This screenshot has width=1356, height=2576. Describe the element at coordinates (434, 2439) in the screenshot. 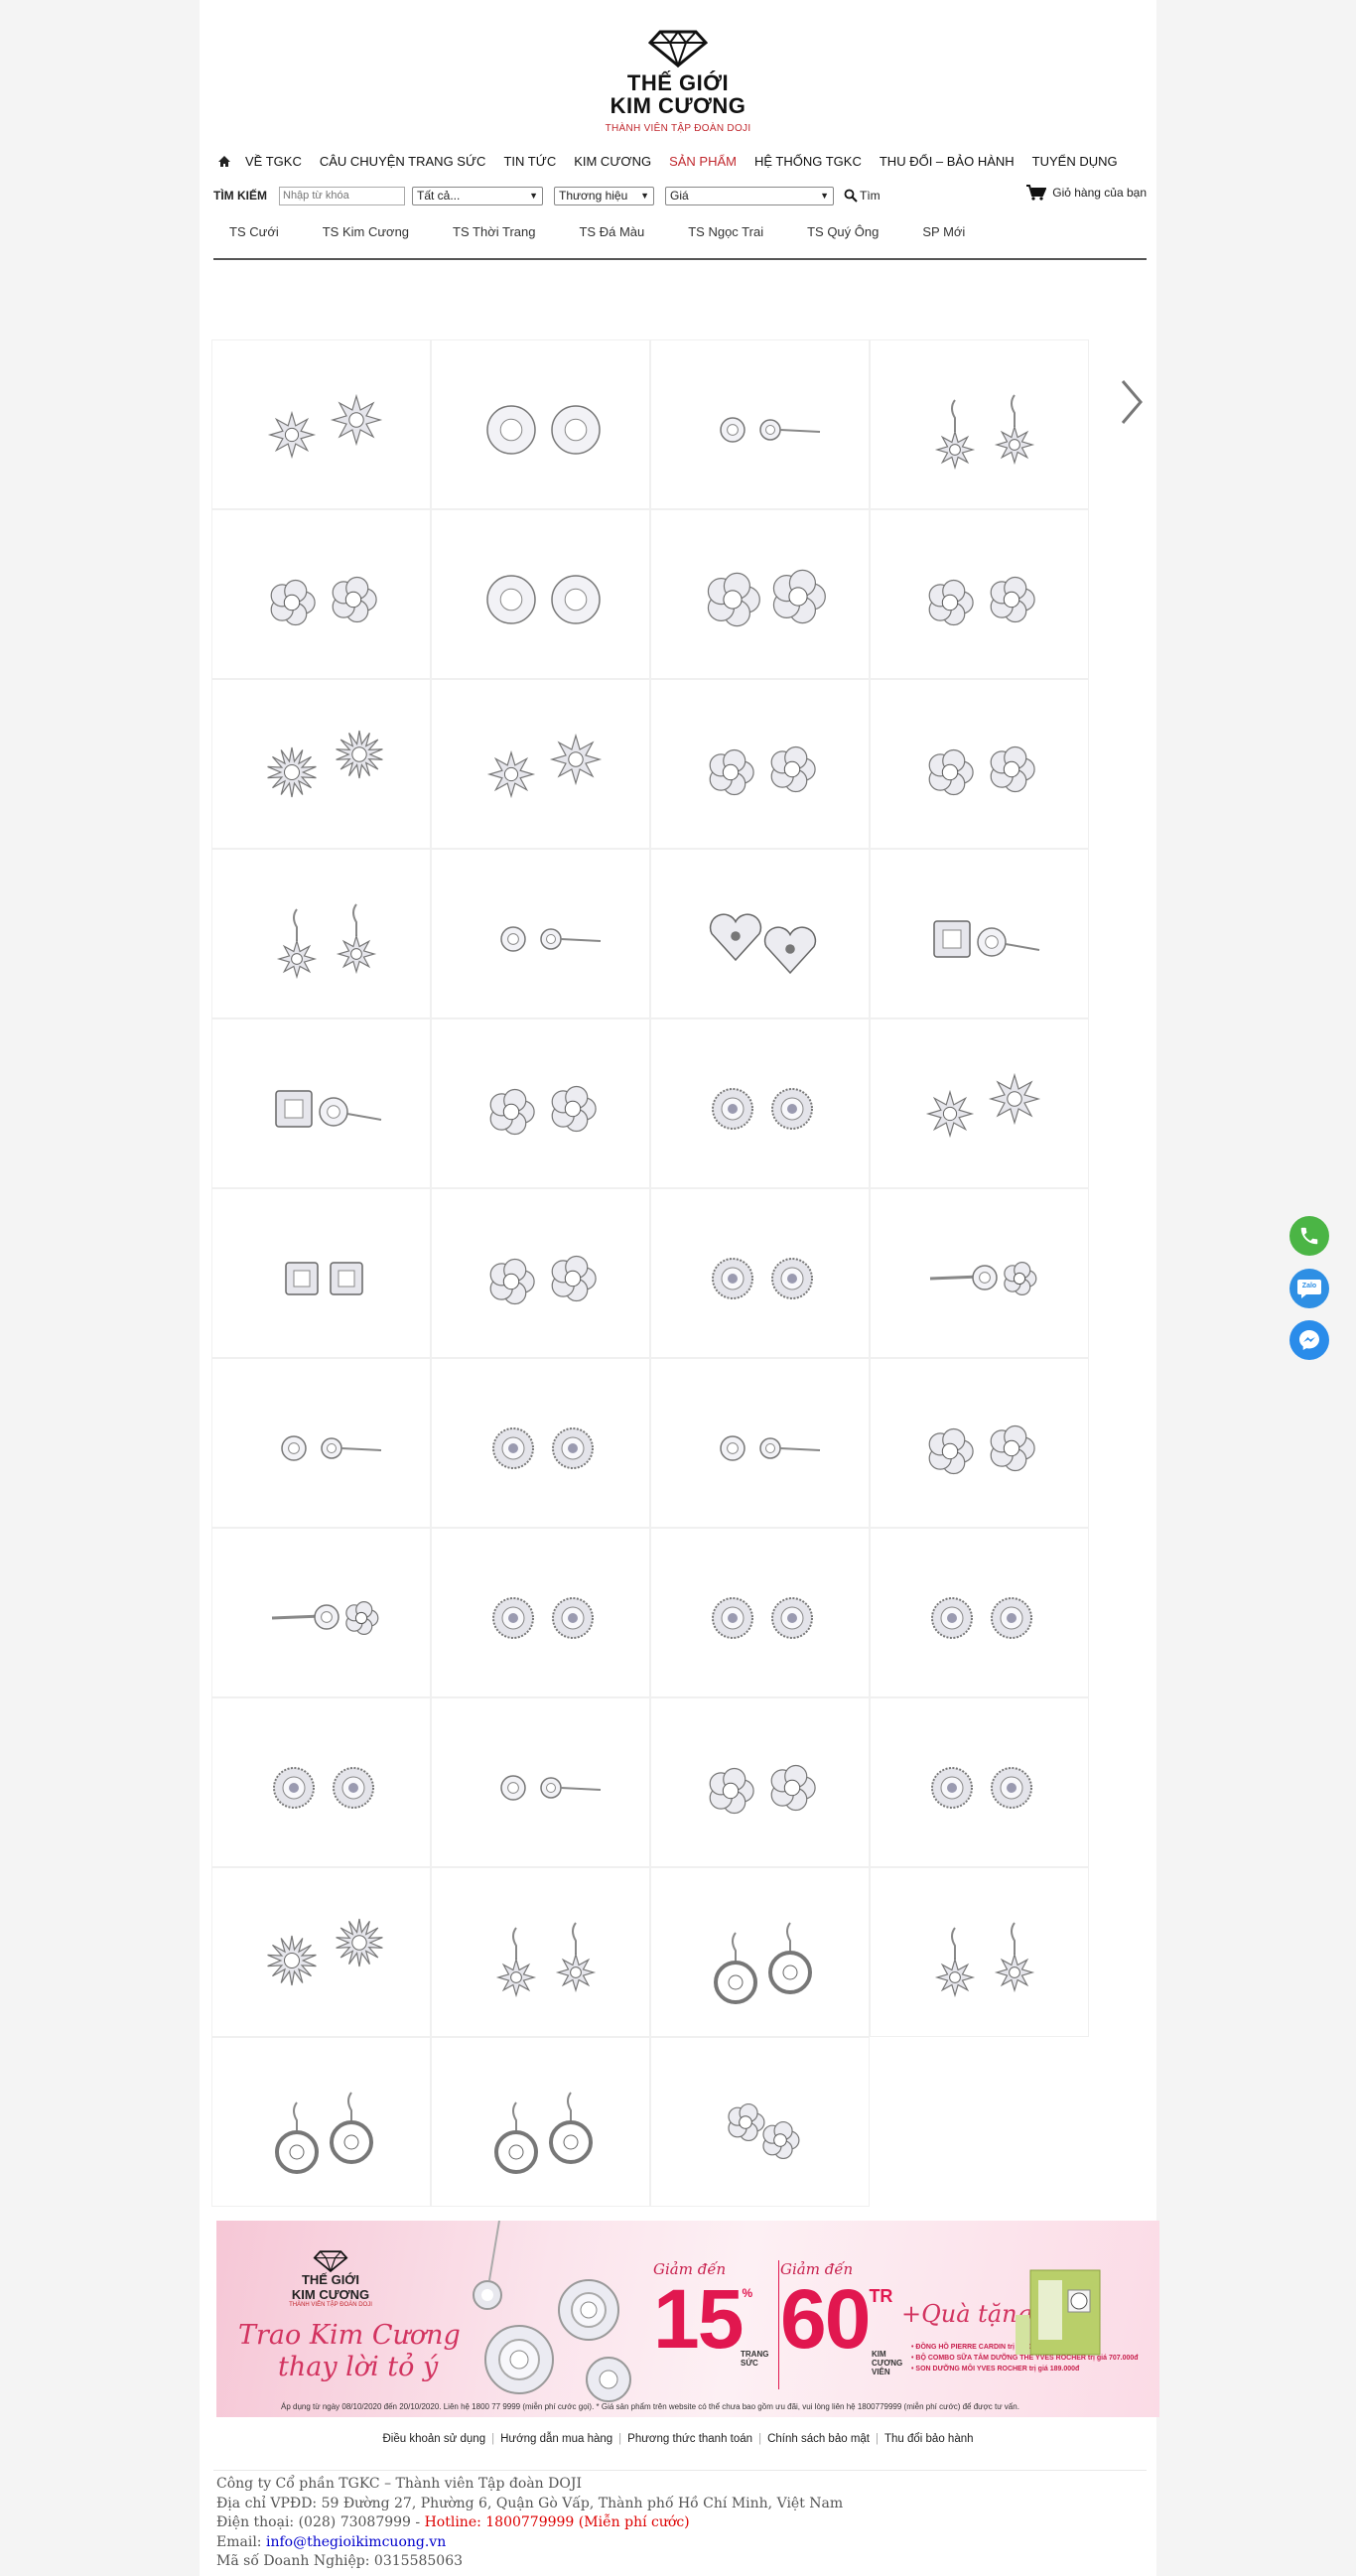

I see `footer-link-terms: Điều khoản sử dụng` at that location.